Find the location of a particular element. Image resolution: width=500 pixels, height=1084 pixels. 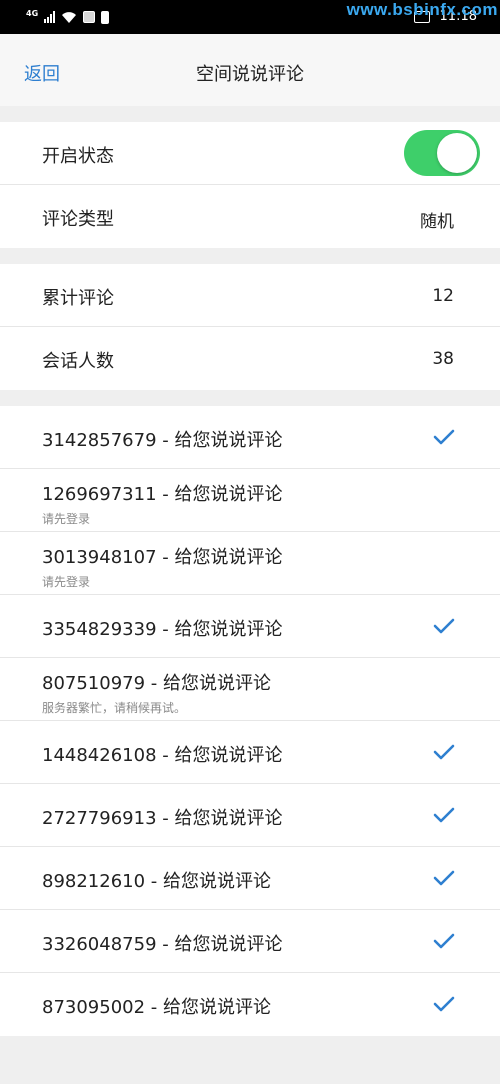

wifi-icon is located at coordinates (69, 17).